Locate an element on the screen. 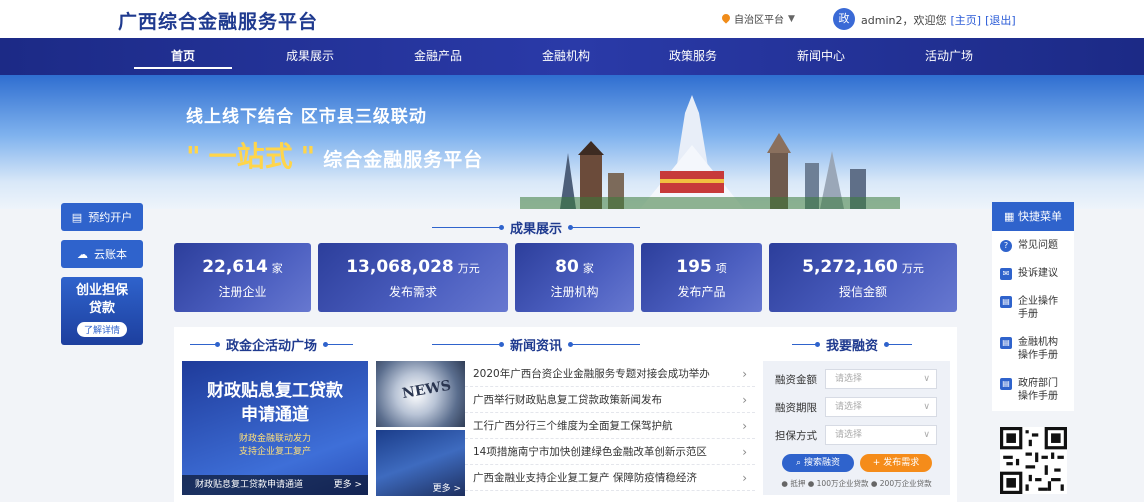 Image resolution: width=1144 pixels, height=502 pixels. stat-card-institutions: 80 家 注册机构 is located at coordinates (574, 277).